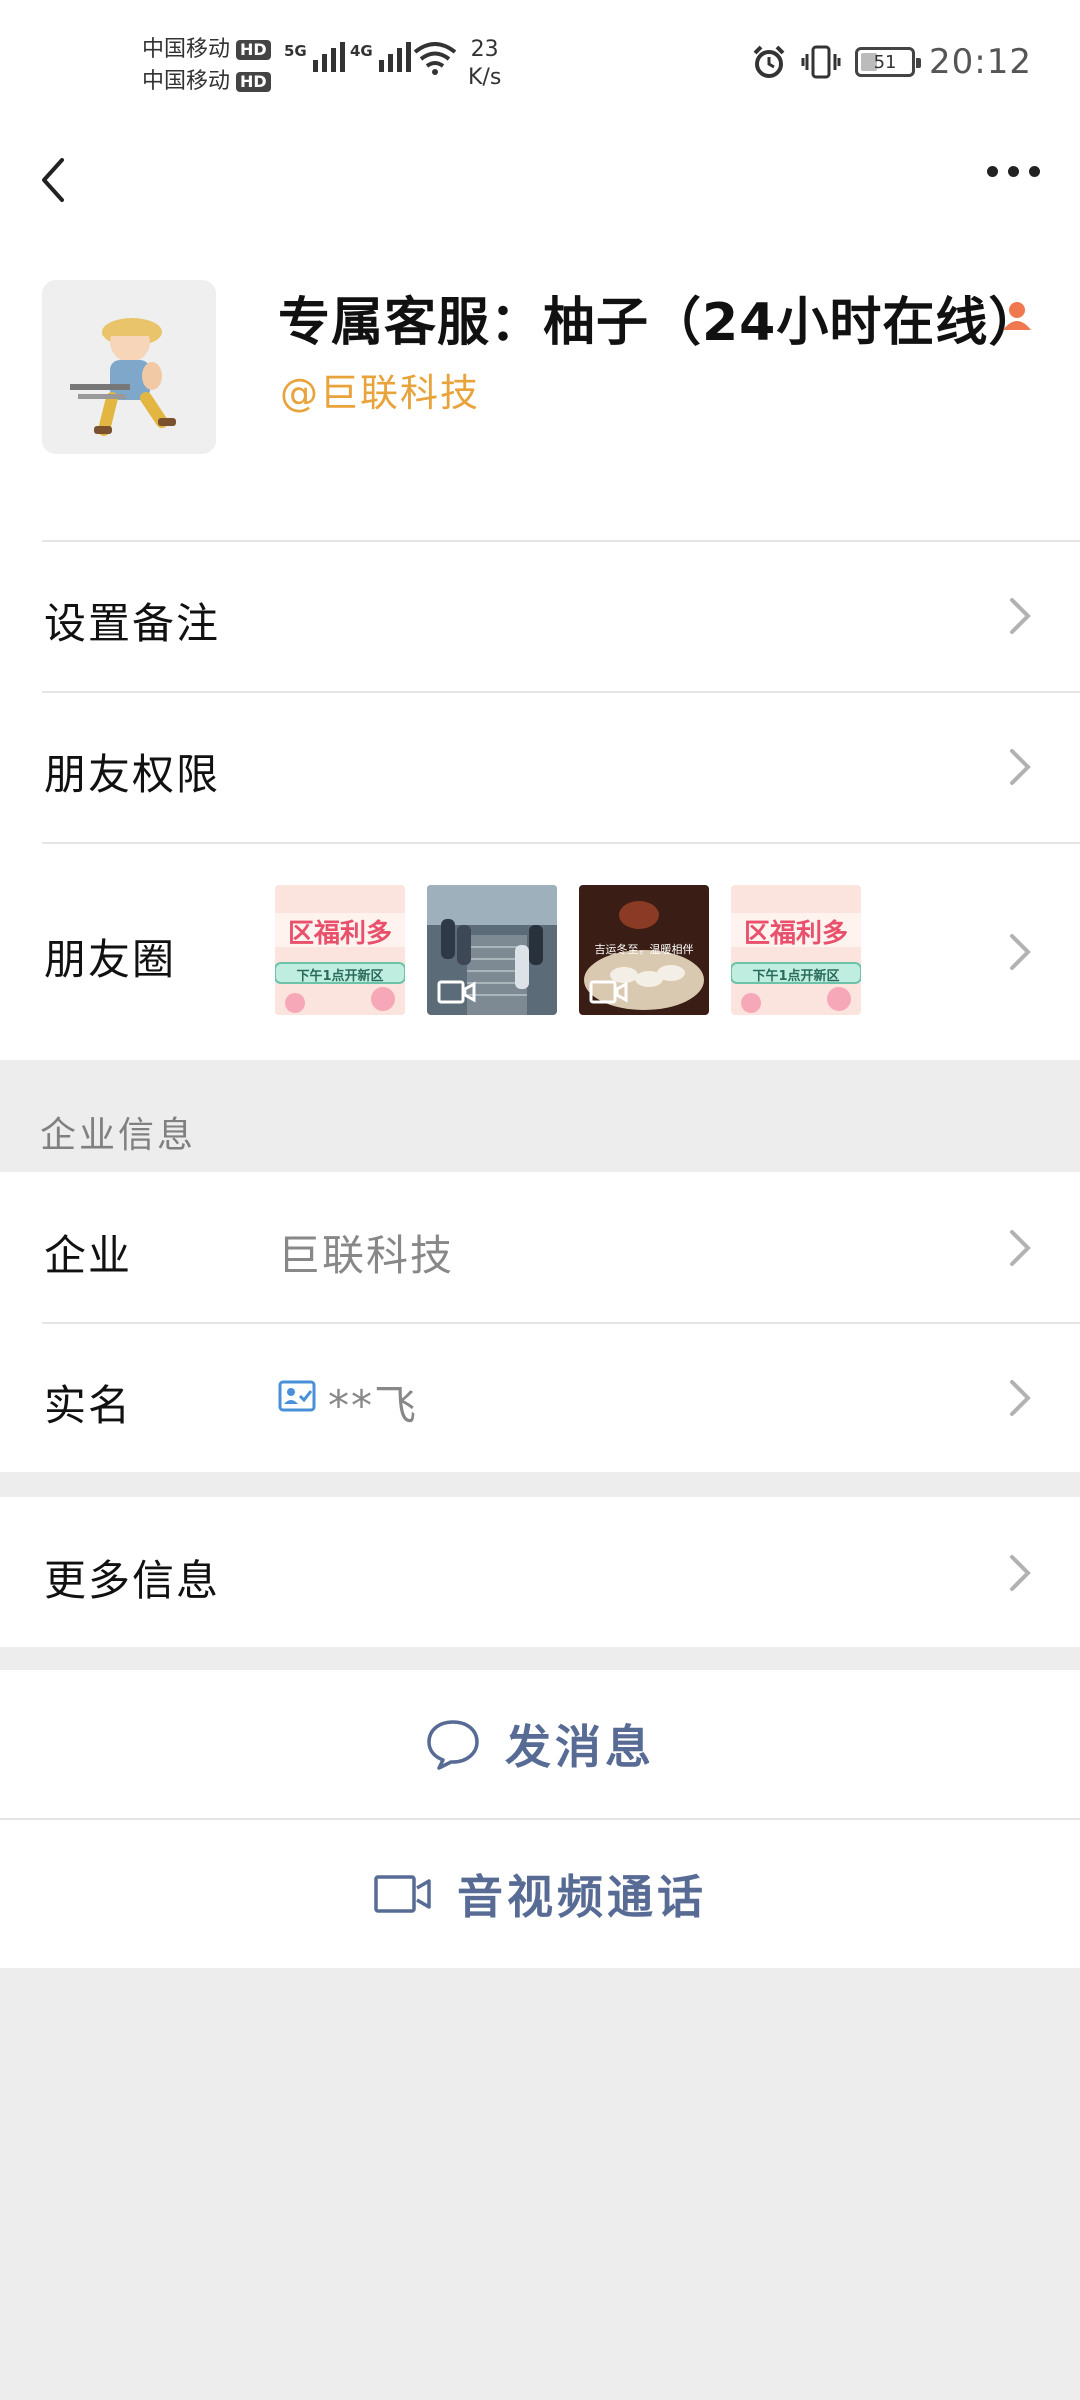 The height and width of the screenshot is (2400, 1080). I want to click on more-info-label: 更多信息, so click(132, 1580).